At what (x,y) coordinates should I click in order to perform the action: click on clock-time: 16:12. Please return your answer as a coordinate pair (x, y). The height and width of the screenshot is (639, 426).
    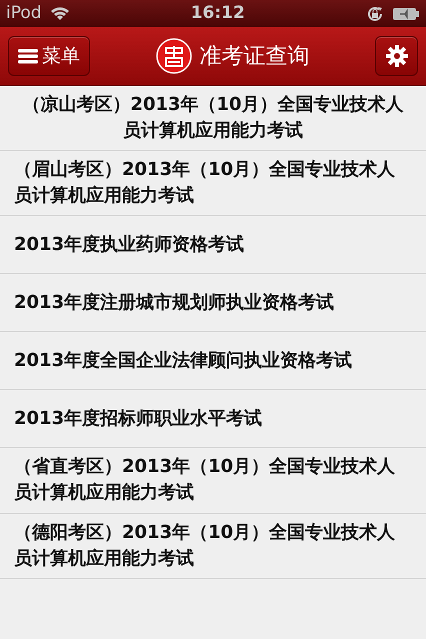
    Looking at the image, I should click on (217, 13).